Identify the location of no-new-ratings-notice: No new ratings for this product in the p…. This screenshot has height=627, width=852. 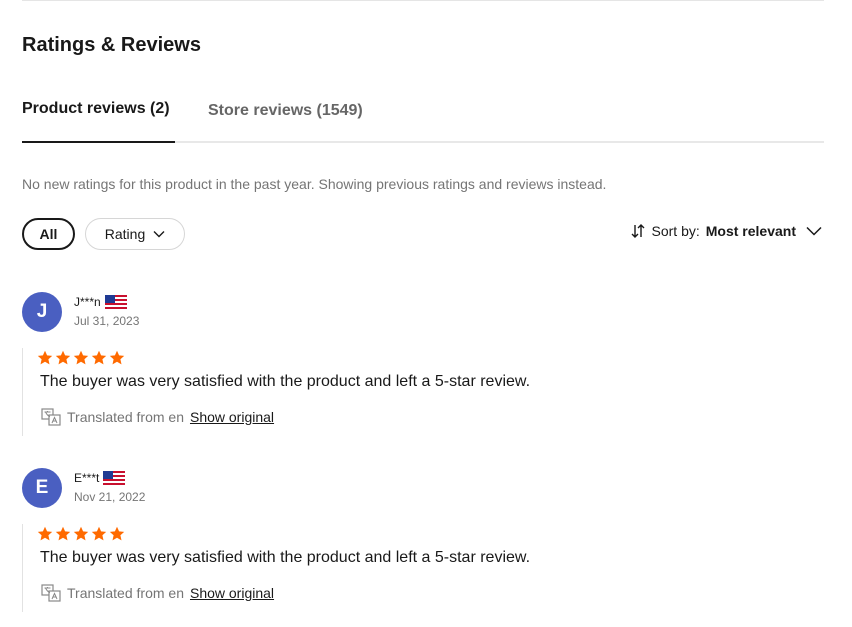
(314, 184).